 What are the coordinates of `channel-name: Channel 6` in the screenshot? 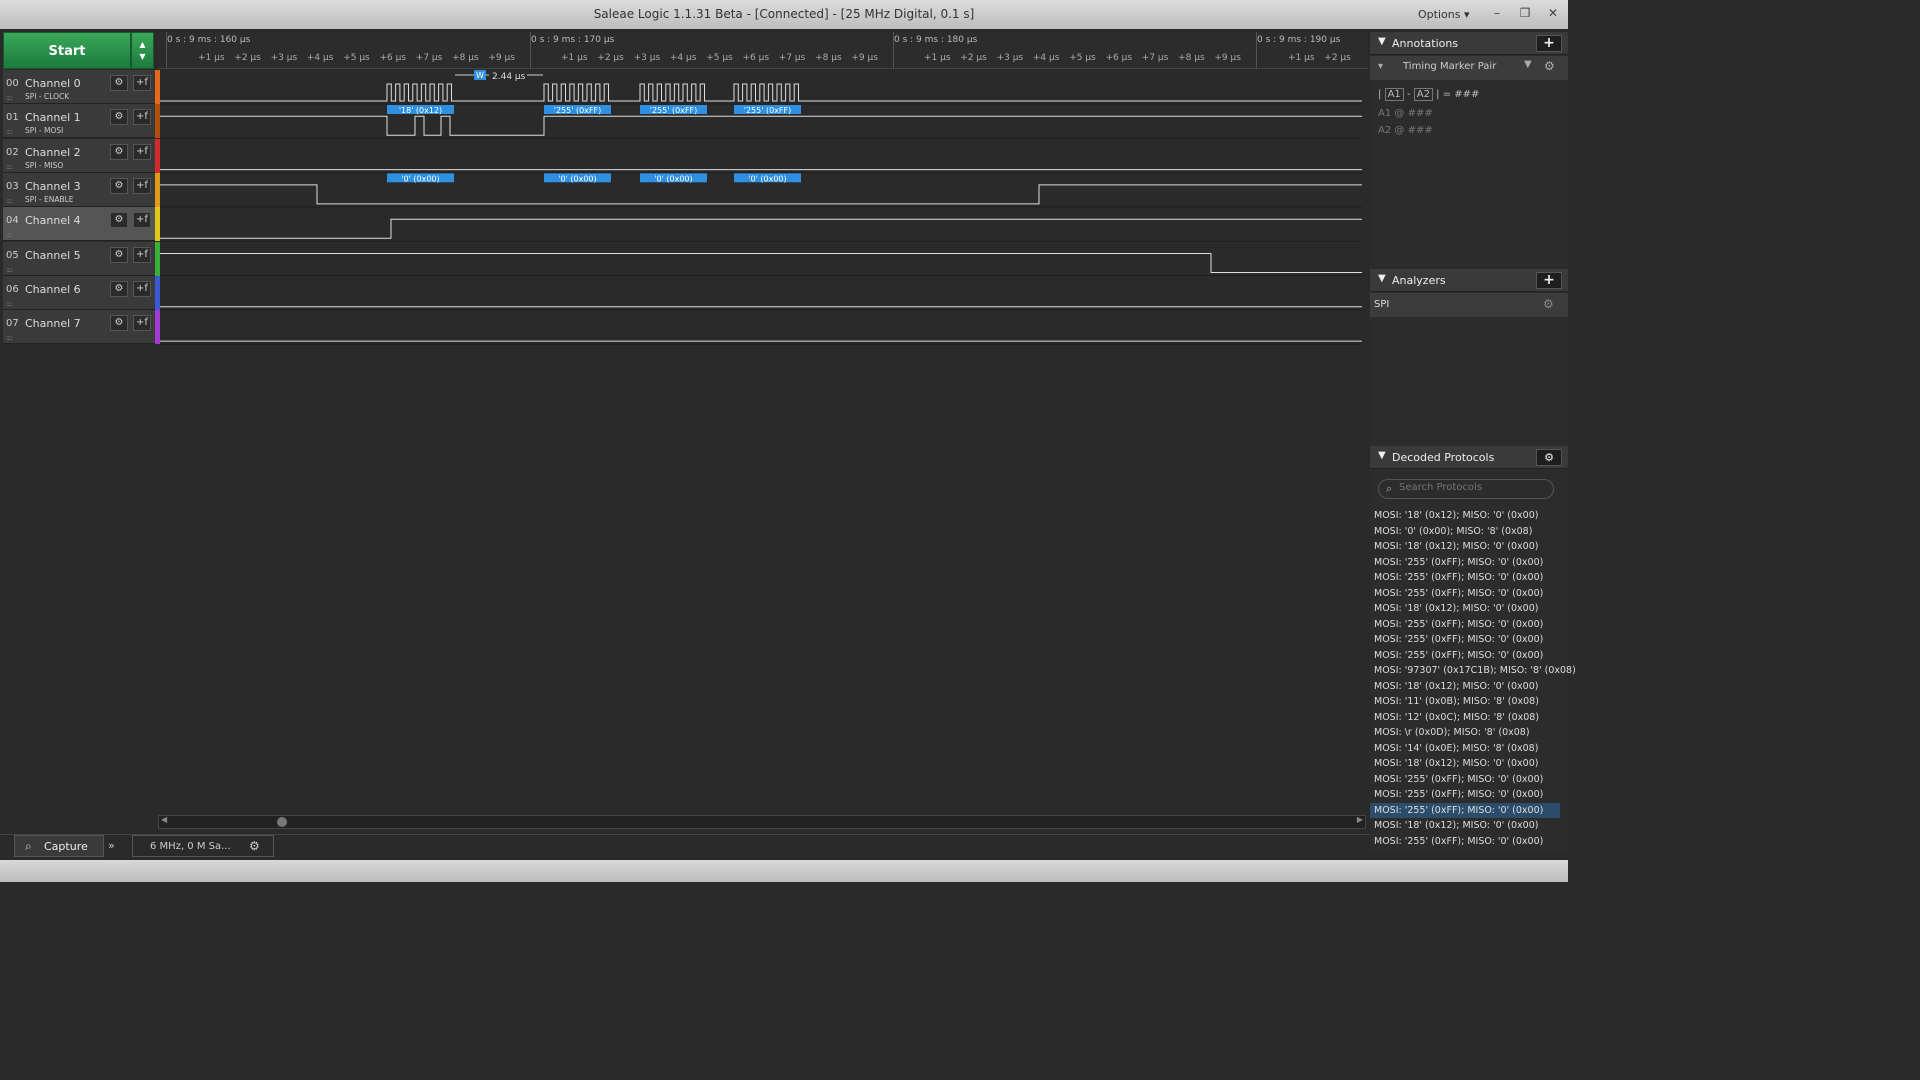 It's located at (53, 289).